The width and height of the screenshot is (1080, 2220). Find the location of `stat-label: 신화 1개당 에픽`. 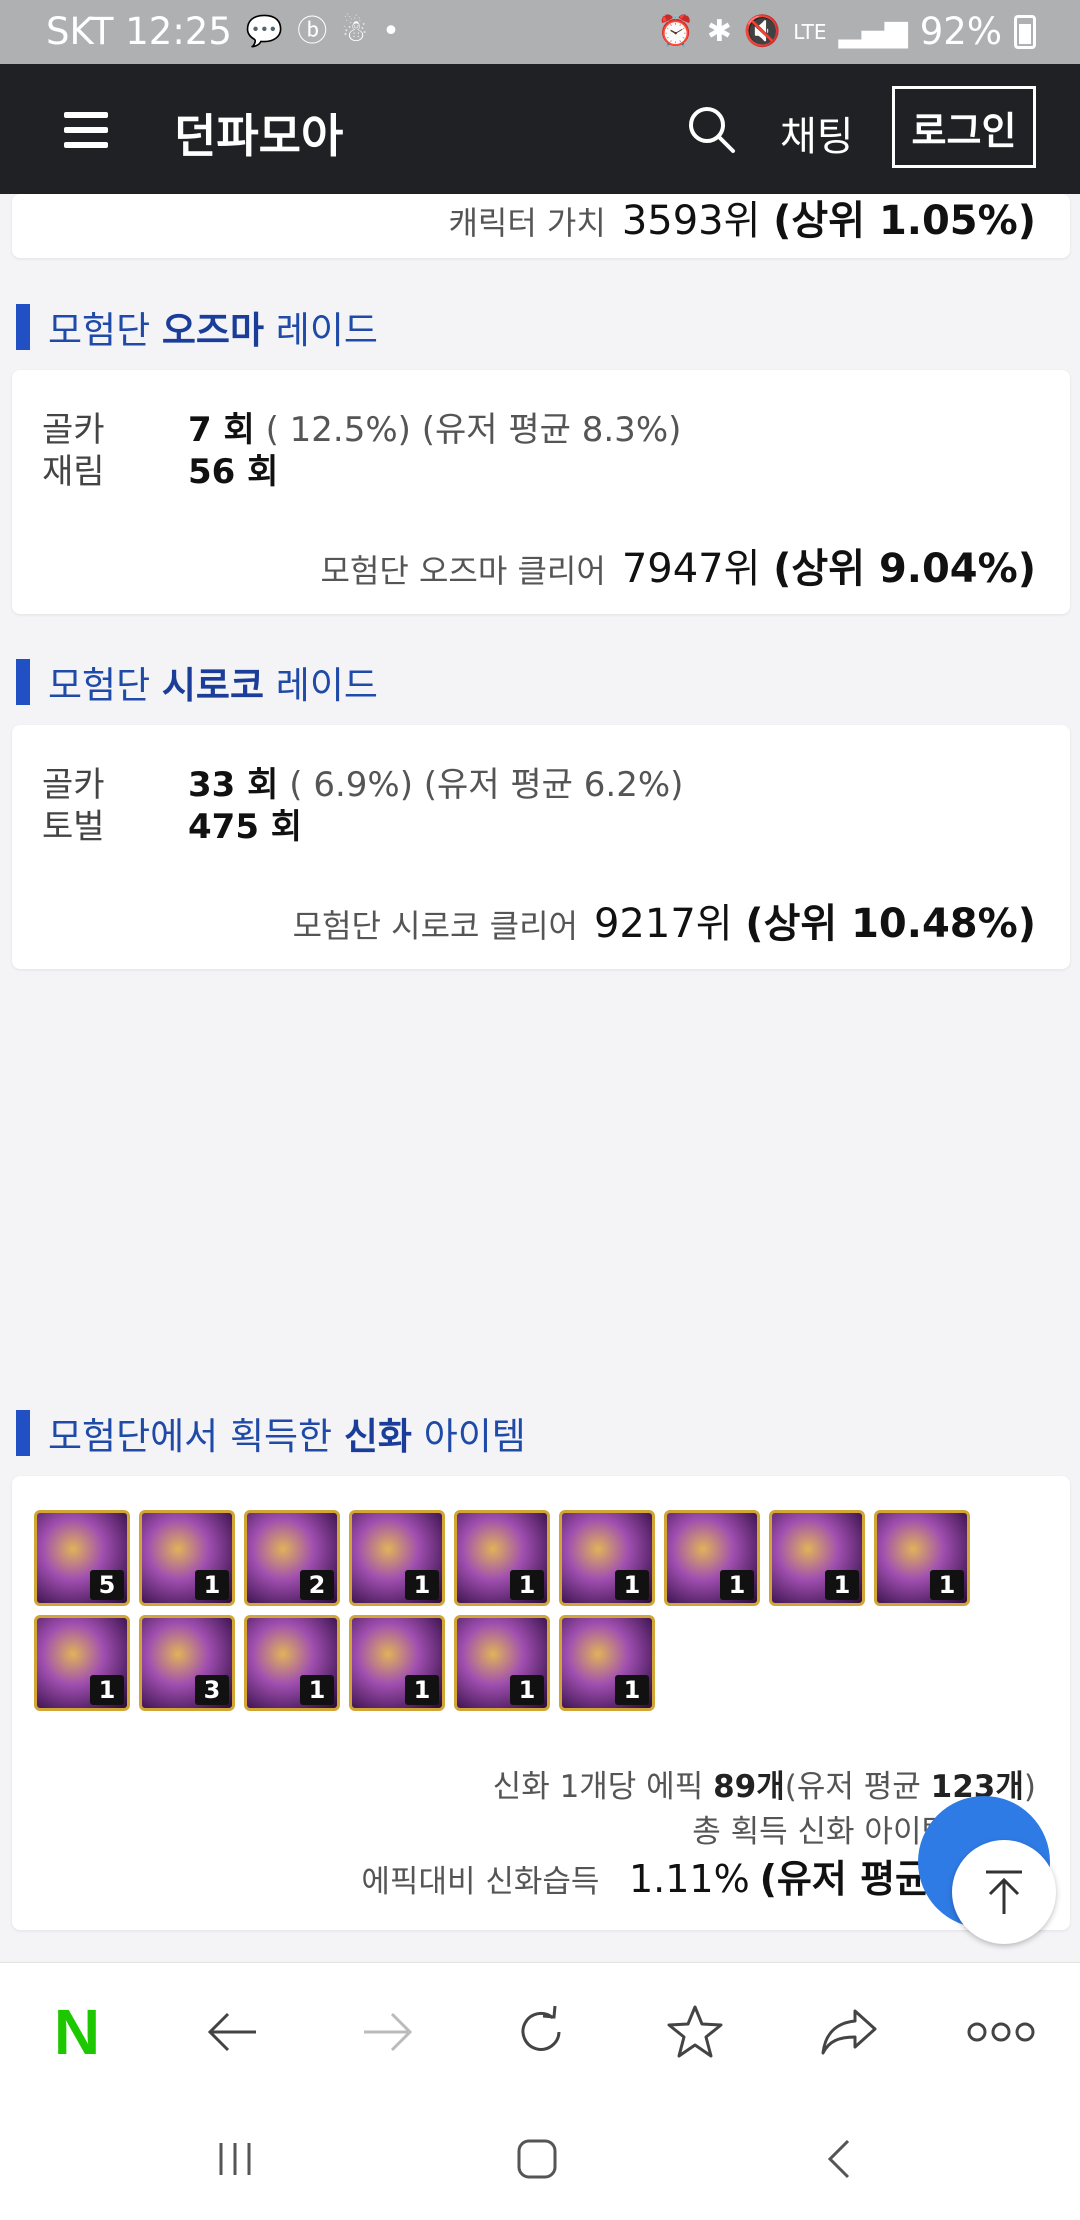

stat-label: 신화 1개당 에픽 is located at coordinates (598, 1787).